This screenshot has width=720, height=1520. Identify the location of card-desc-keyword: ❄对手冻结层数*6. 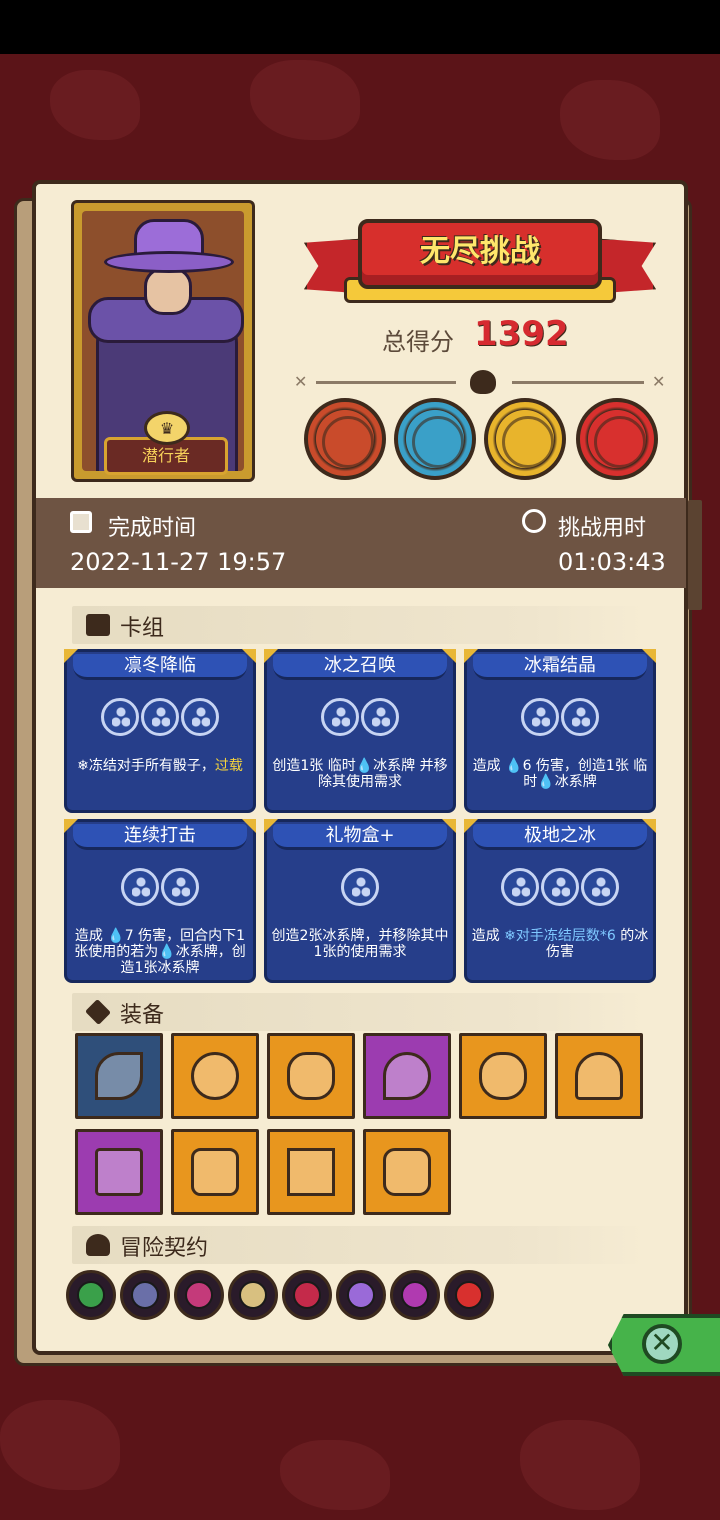
(560, 936).